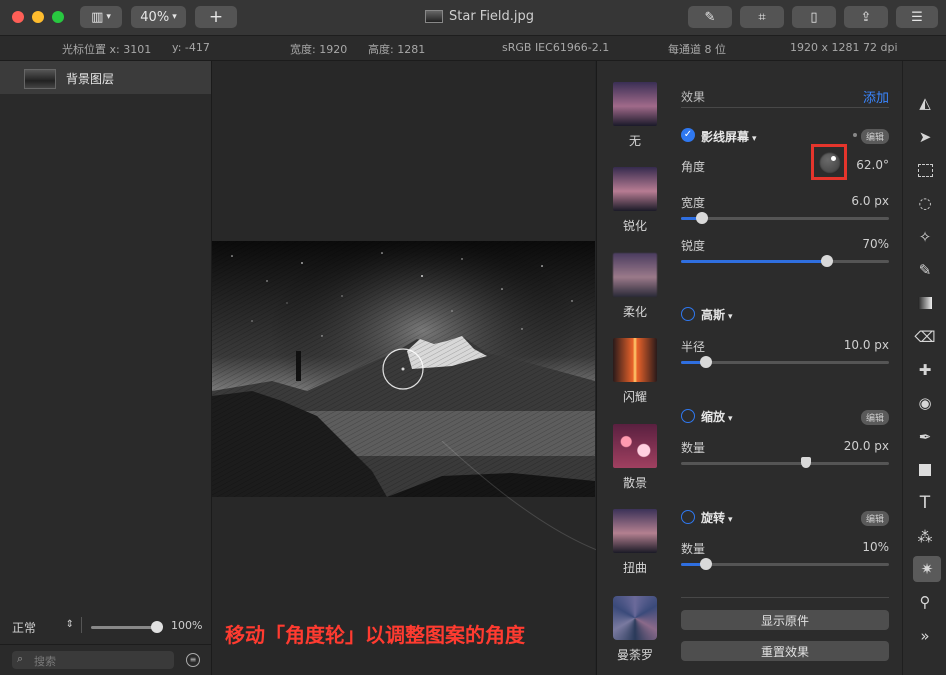 This screenshot has height=675, width=946. Describe the element at coordinates (69, 624) in the screenshot. I see `updown-chevron-icon: ⇕` at that location.